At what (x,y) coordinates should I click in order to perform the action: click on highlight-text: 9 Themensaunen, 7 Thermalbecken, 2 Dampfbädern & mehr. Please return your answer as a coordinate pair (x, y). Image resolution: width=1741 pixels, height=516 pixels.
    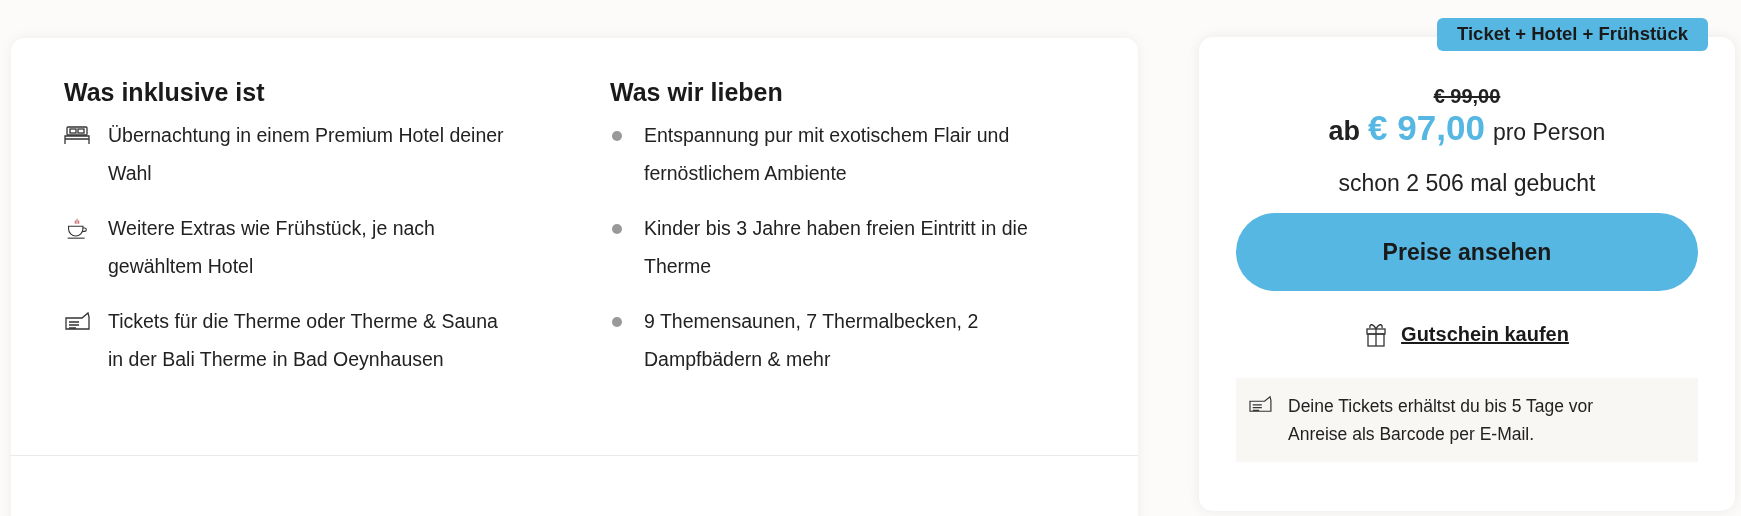
    Looking at the image, I should click on (812, 340).